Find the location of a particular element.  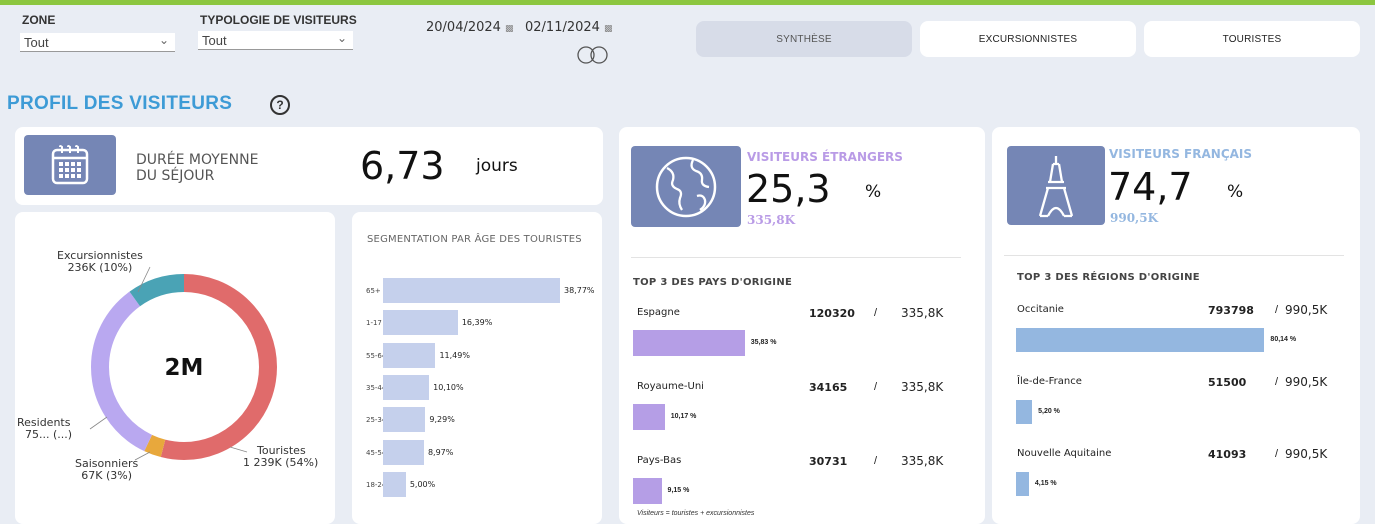

zone-select: Tout ⌄ is located at coordinates (97, 42).